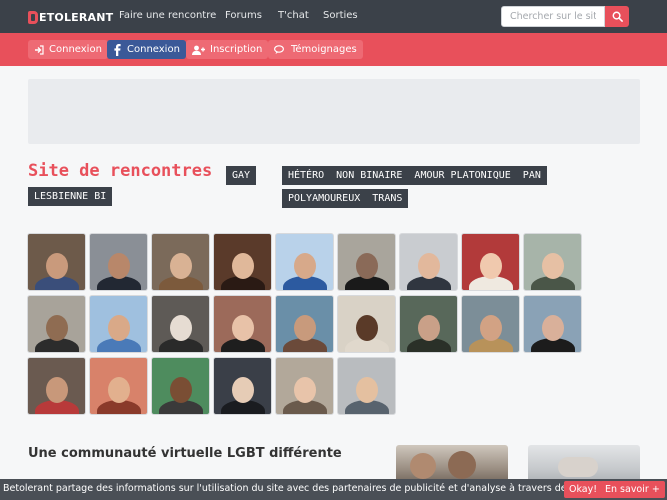 The image size is (667, 500). I want to click on tag-gay: GAY, so click(241, 175).